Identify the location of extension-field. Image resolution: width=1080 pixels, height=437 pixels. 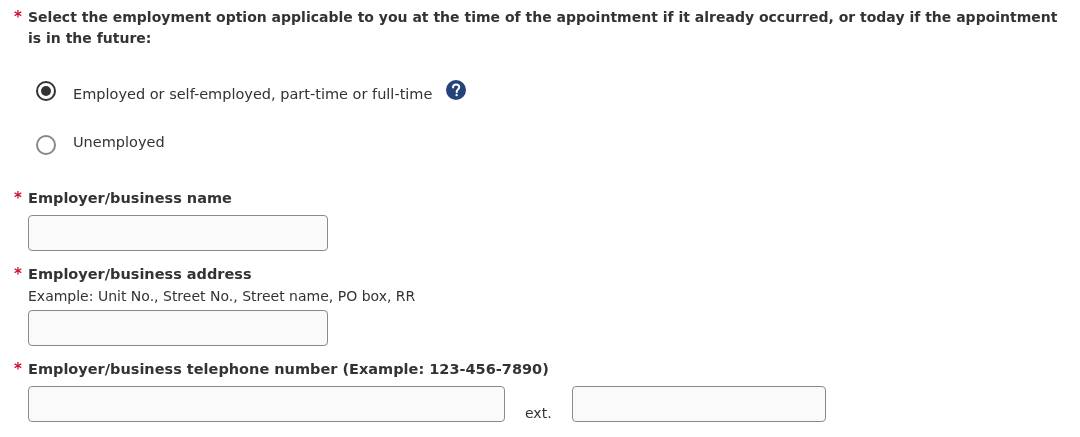
(698, 404).